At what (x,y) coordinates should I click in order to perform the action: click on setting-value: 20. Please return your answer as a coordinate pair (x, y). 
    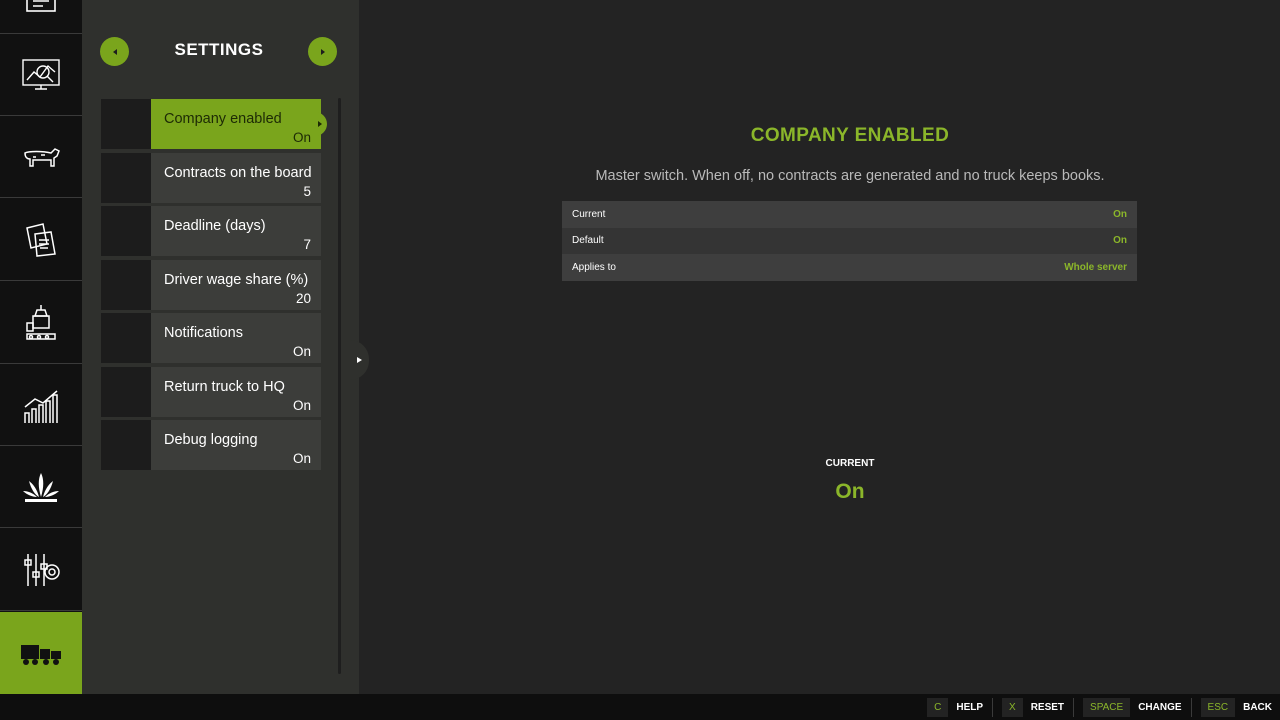
    Looking at the image, I should click on (303, 298).